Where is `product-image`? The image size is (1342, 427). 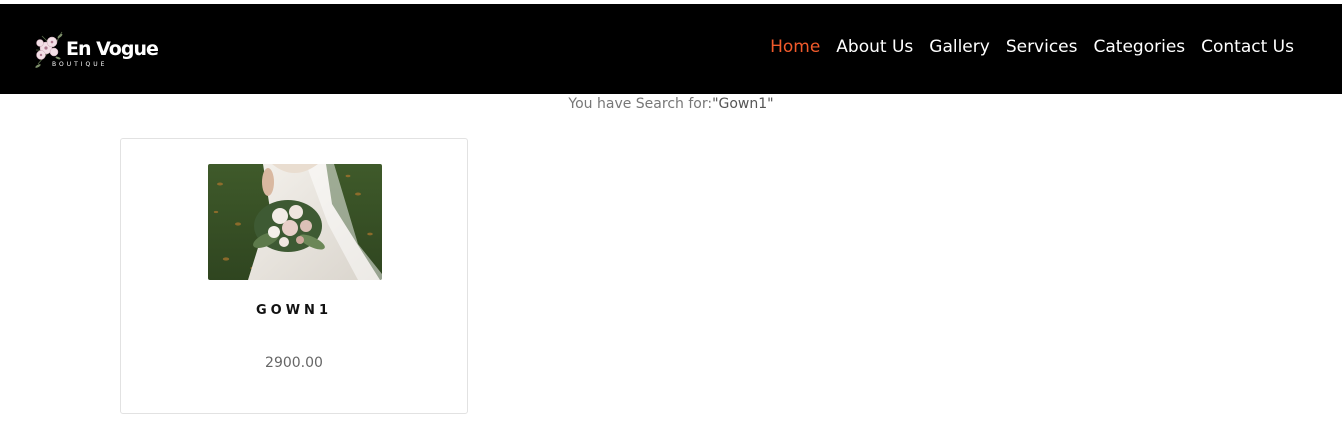 product-image is located at coordinates (295, 222).